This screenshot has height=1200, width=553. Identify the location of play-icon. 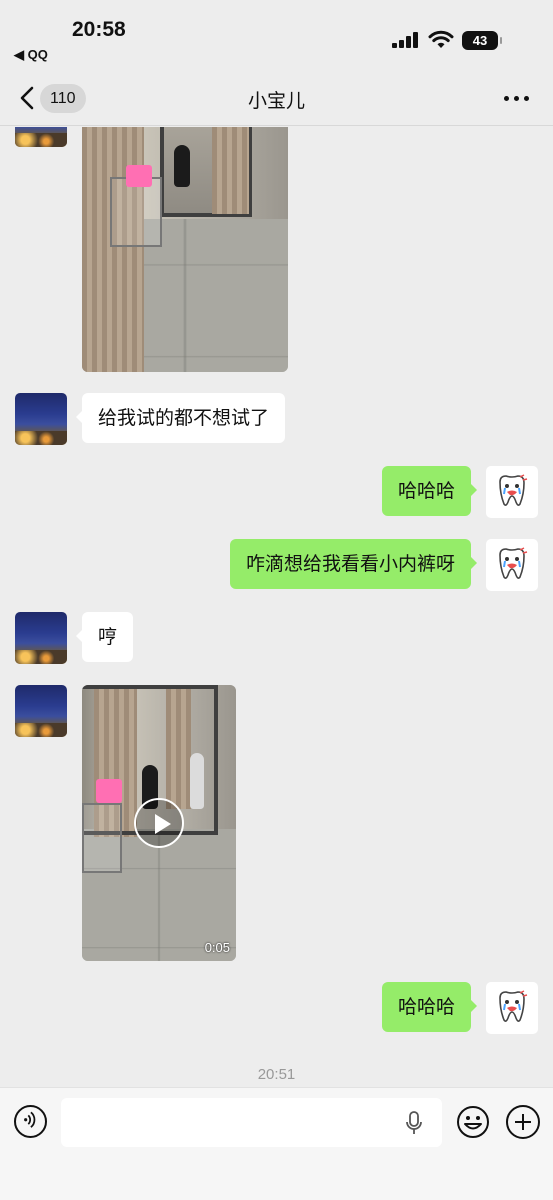
(159, 823).